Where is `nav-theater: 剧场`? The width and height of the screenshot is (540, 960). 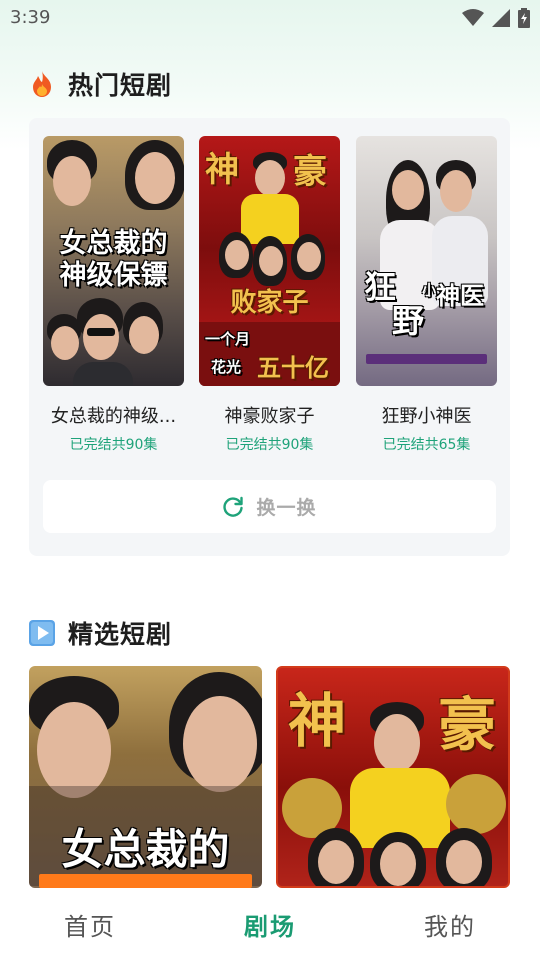
nav-theater: 剧场 is located at coordinates (270, 924).